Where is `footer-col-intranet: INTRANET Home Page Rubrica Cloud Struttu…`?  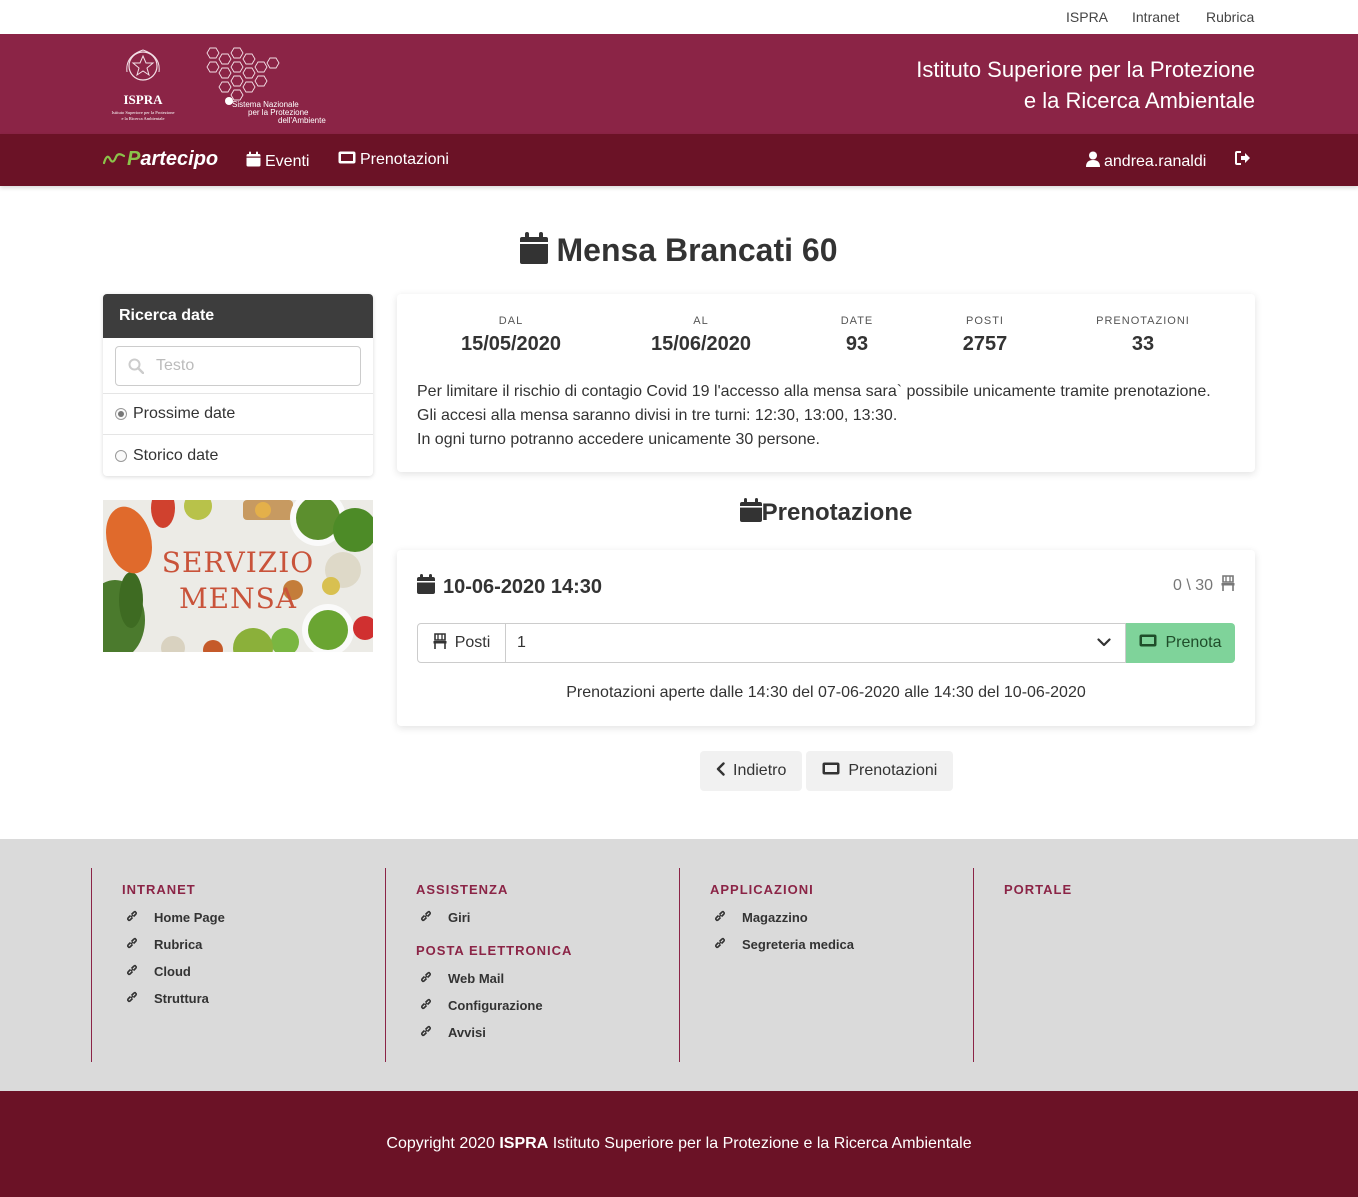 footer-col-intranet: INTRANET Home Page Rubrica Cloud Struttu… is located at coordinates (158, 965).